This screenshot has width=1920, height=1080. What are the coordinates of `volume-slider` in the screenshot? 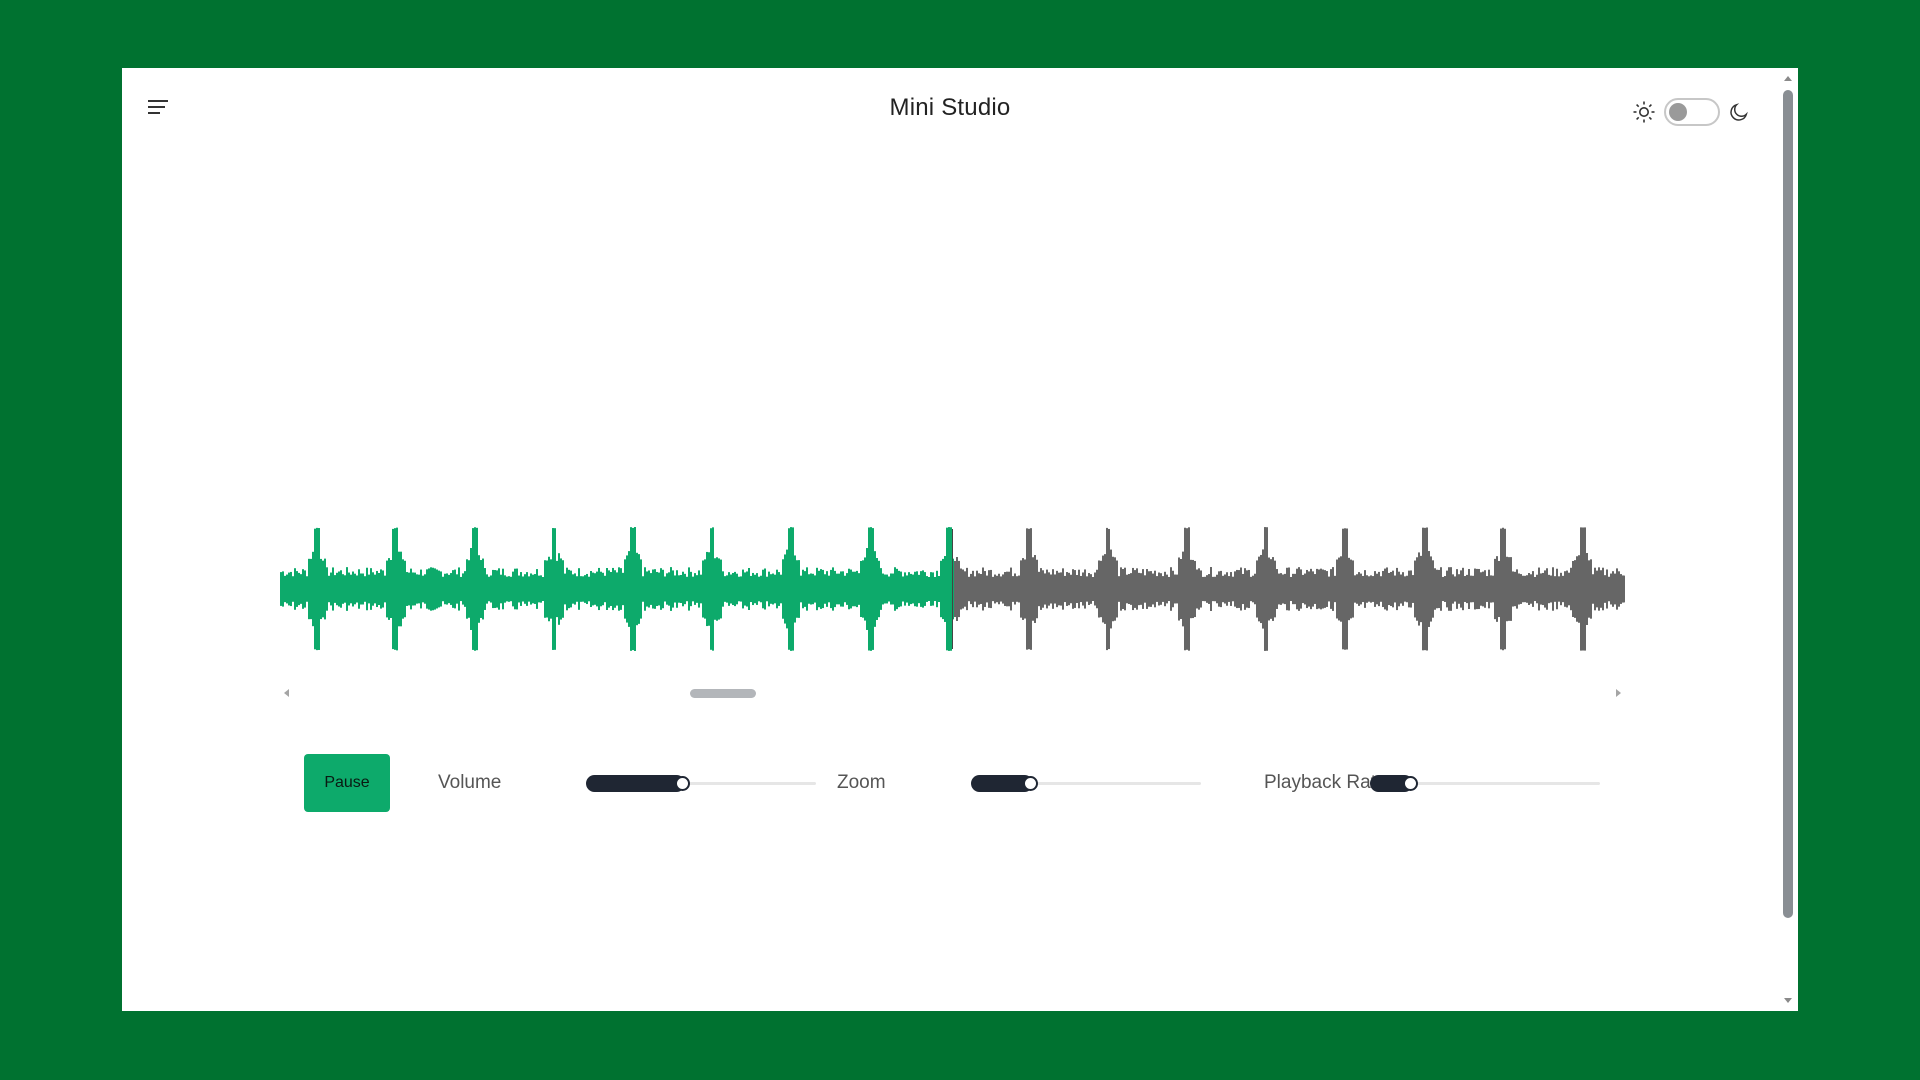 It's located at (701, 783).